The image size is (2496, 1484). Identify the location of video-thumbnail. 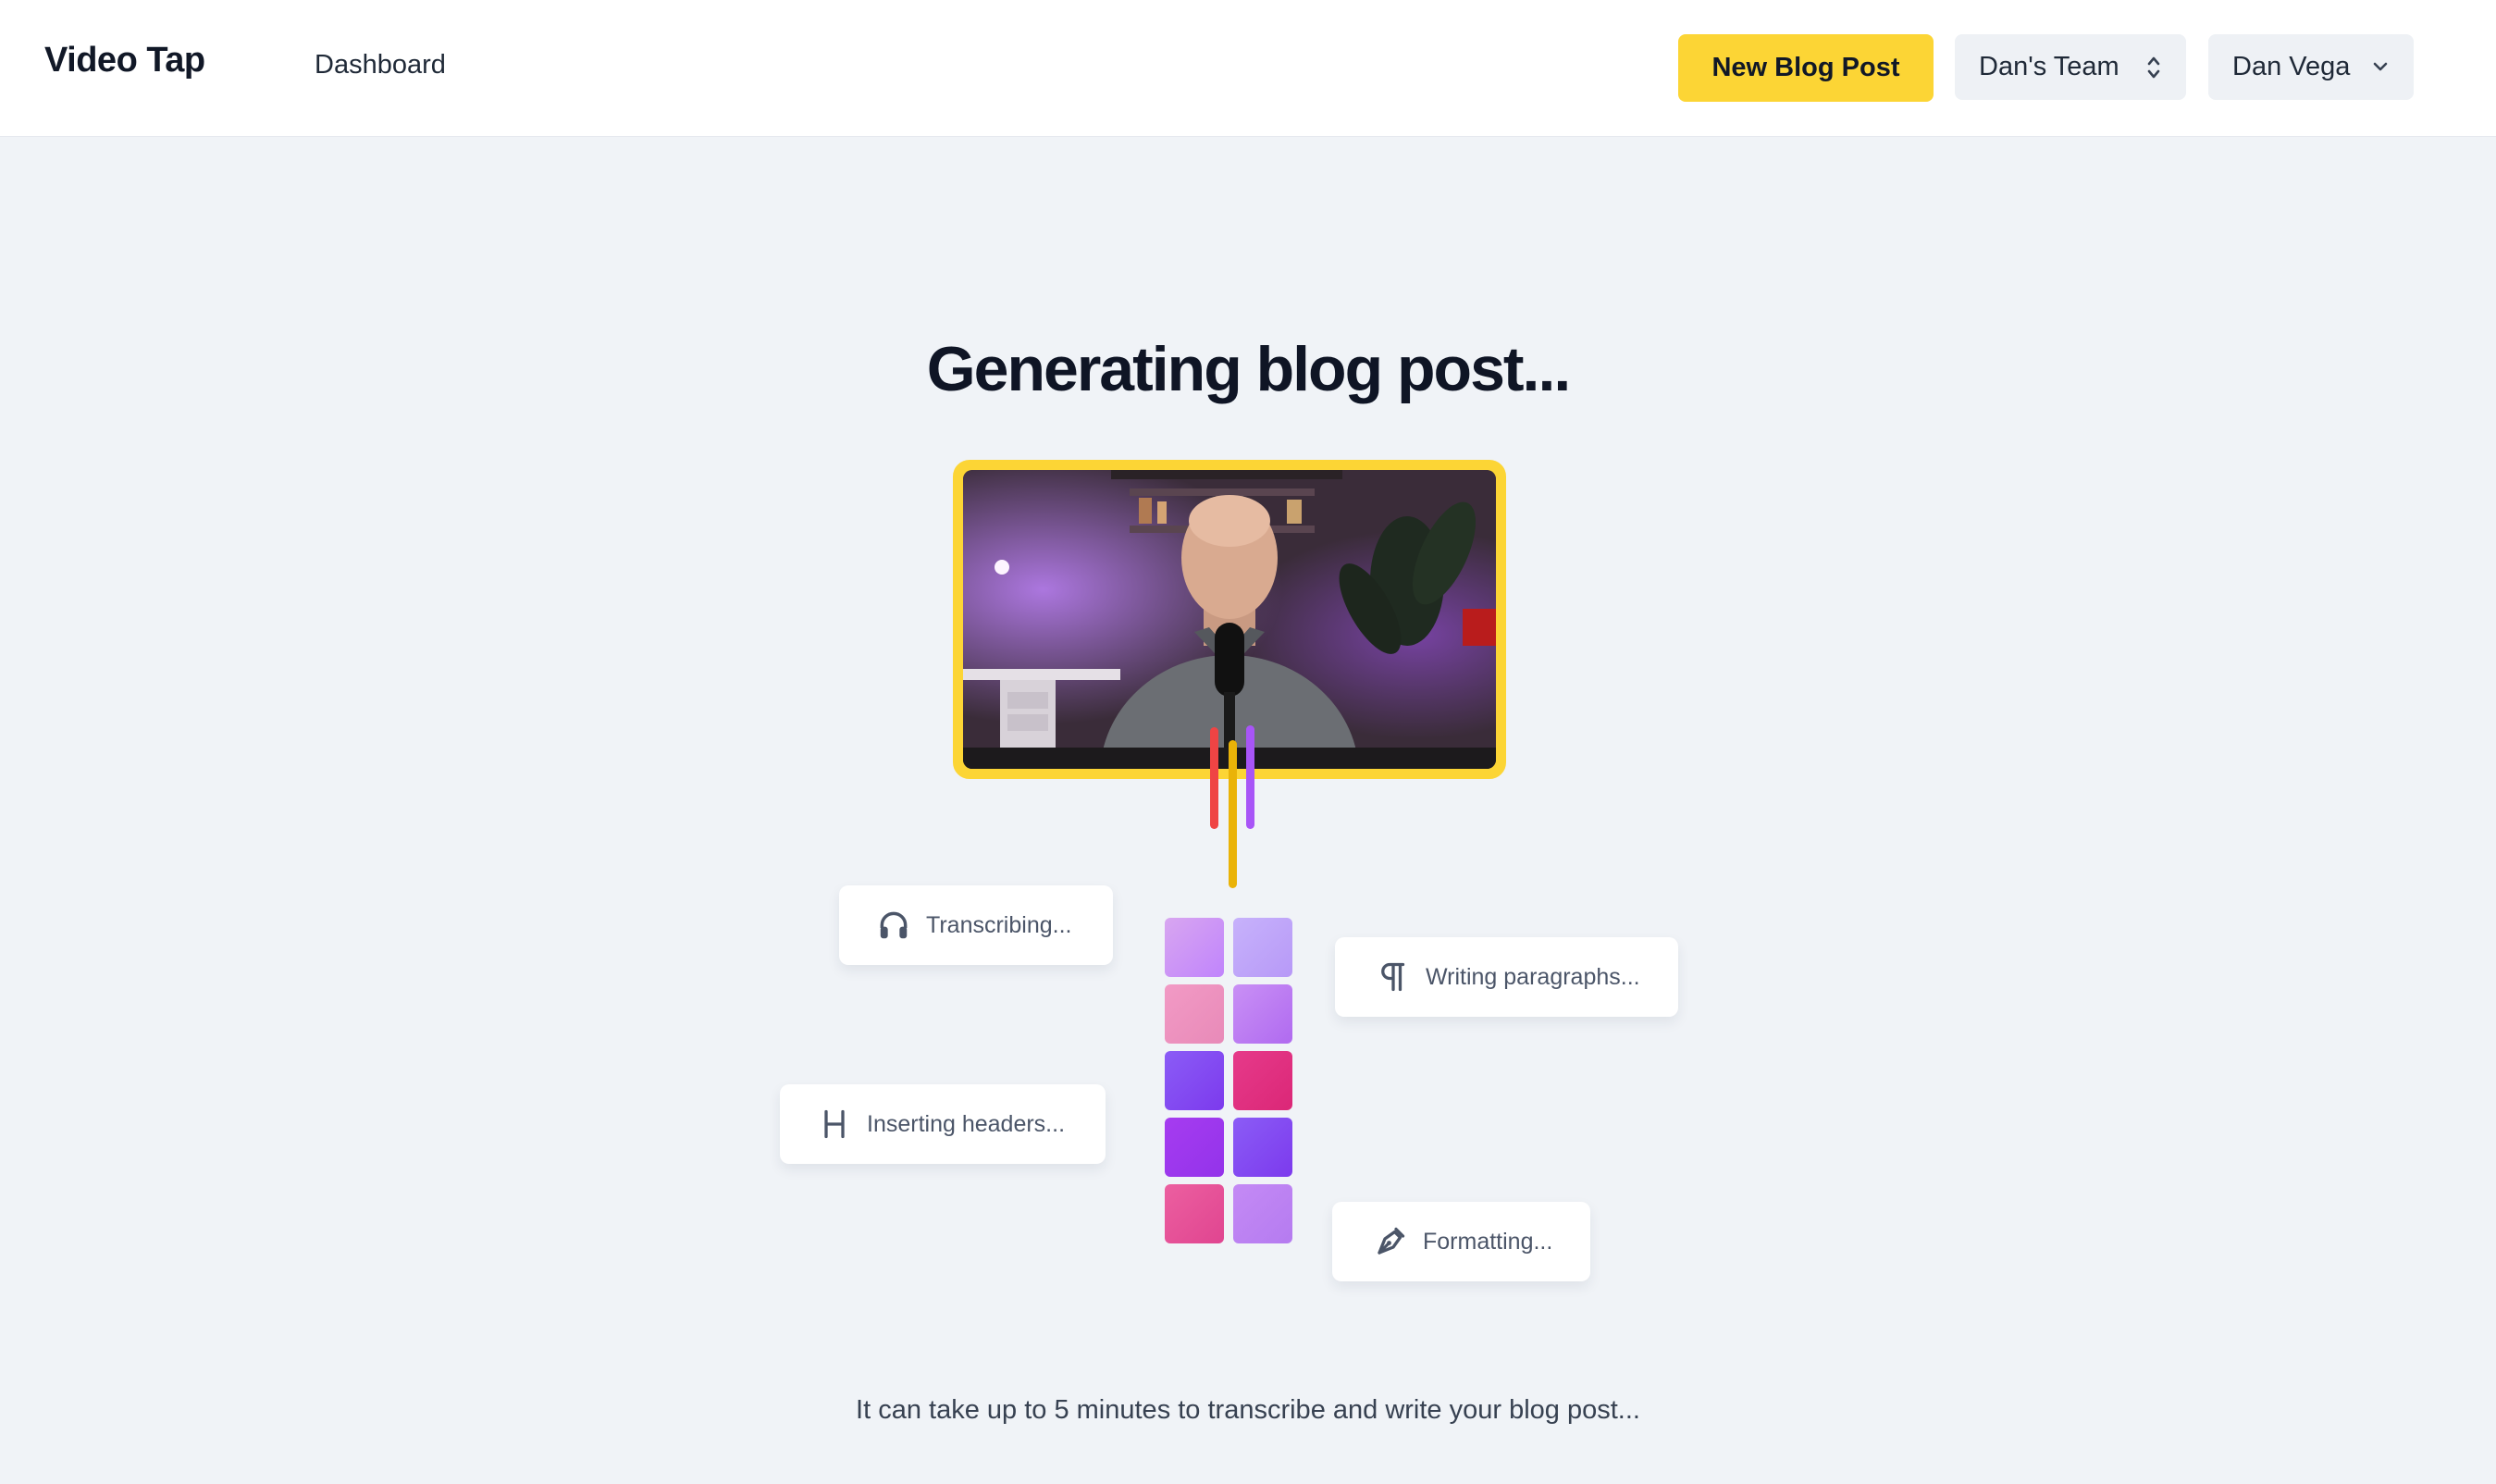
(1229, 619).